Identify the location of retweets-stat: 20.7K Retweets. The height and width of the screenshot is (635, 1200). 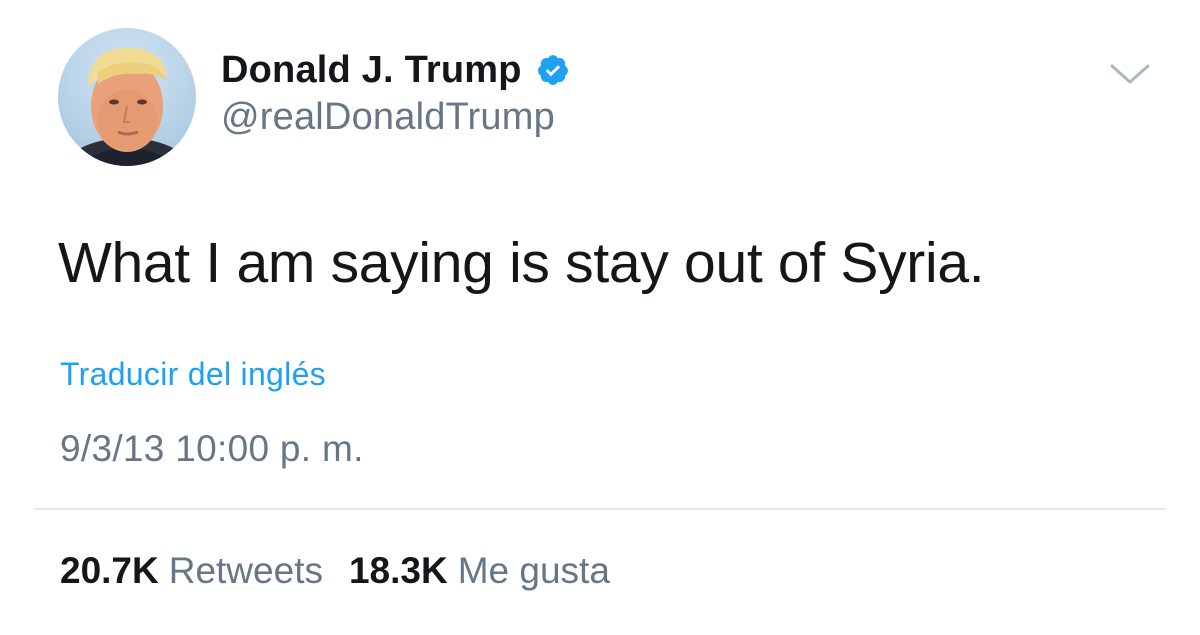
(191, 571).